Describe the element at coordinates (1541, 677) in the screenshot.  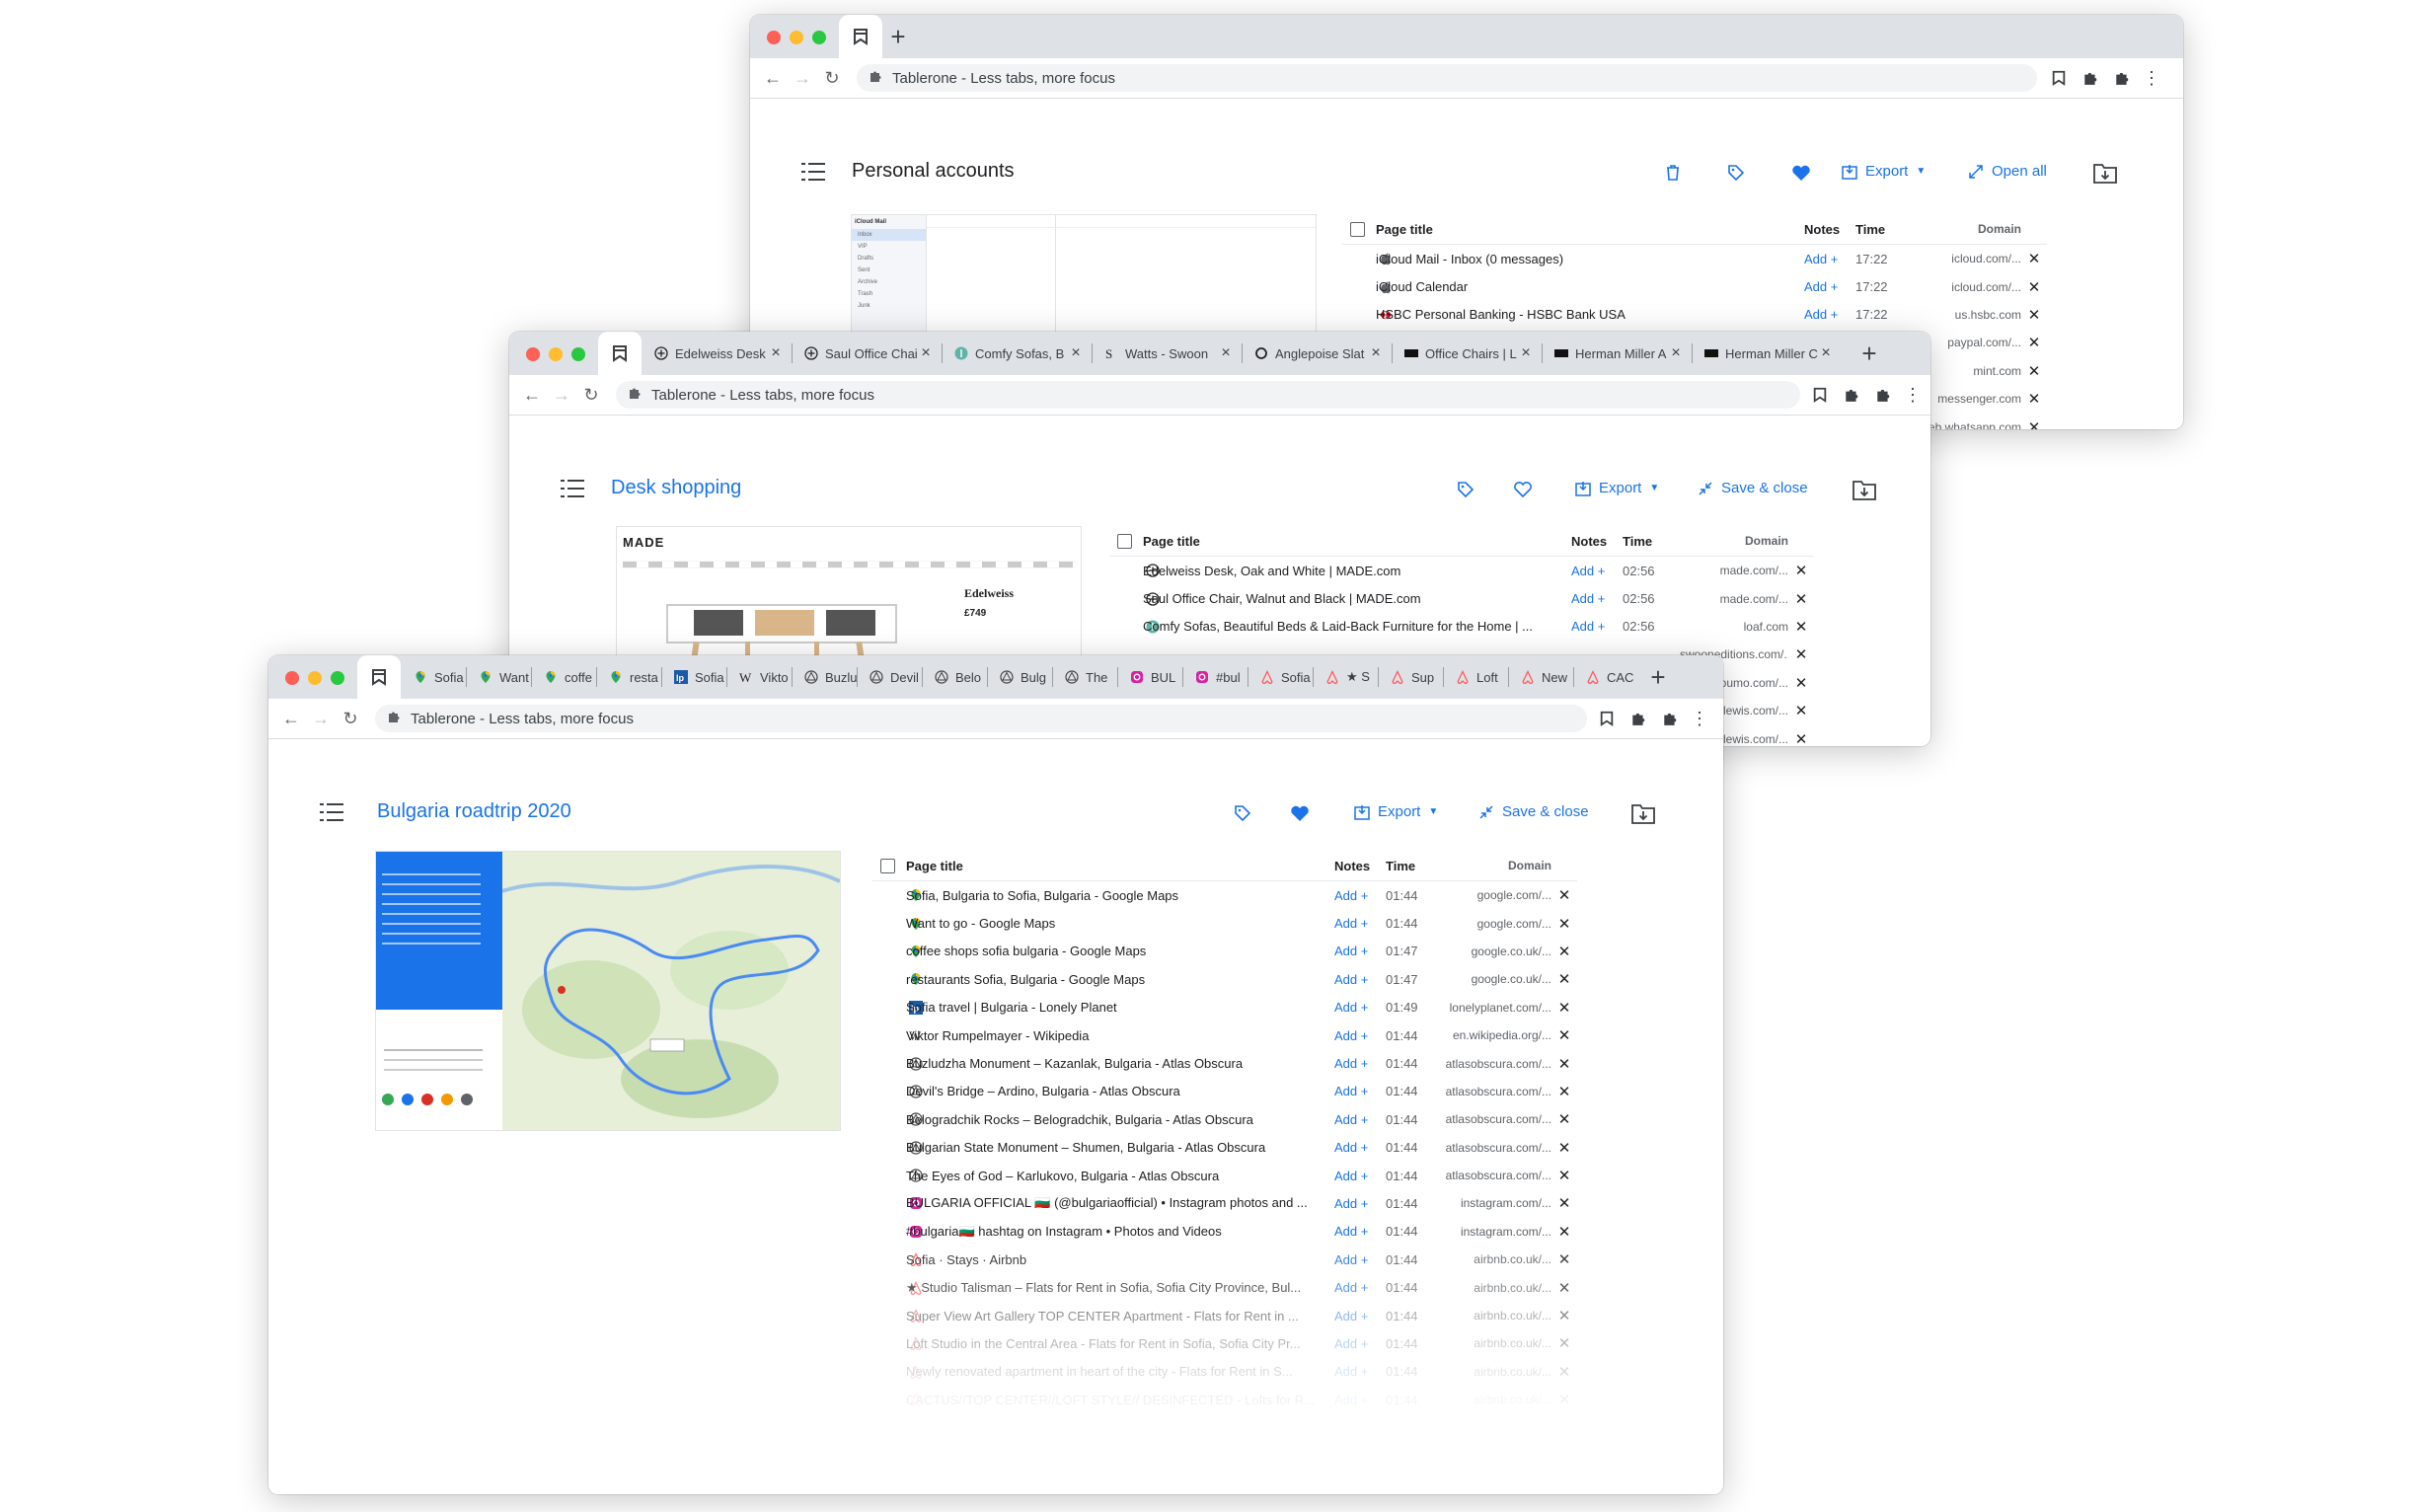
I see `browser-tab: New` at that location.